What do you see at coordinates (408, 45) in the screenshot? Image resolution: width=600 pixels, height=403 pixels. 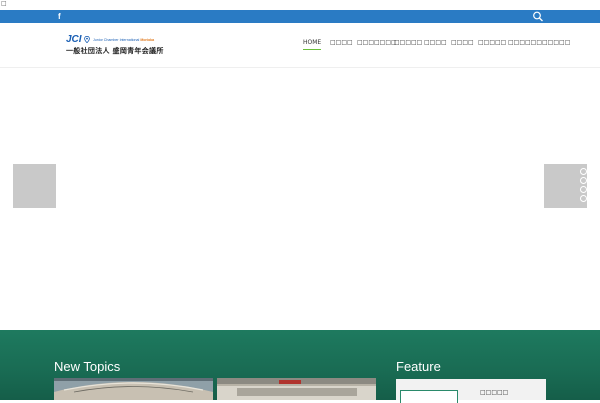 I see `nav-item-4: □□□□□` at bounding box center [408, 45].